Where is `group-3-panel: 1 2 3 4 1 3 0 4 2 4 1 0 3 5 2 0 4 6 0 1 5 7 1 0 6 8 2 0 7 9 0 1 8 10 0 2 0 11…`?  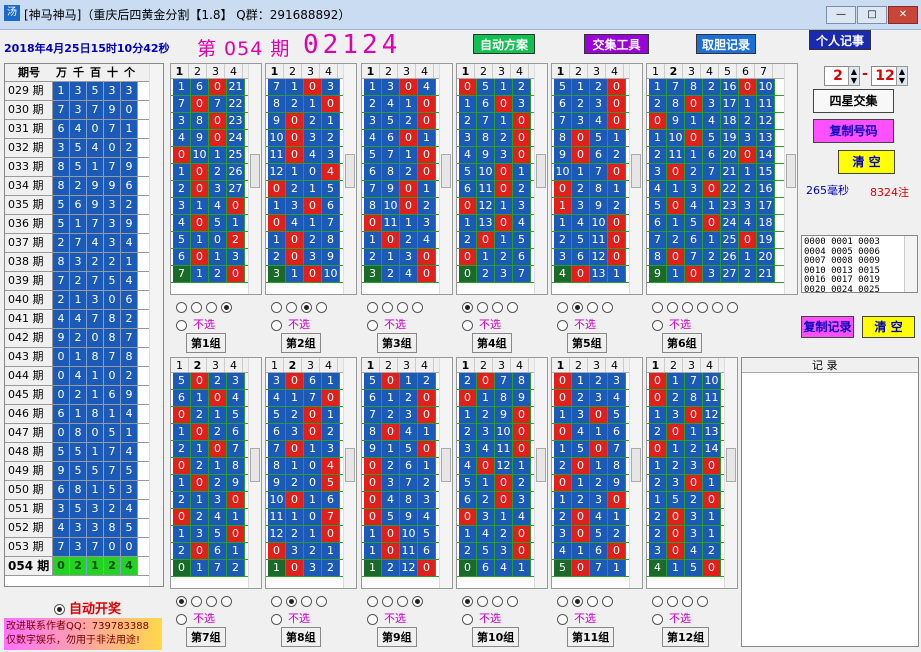 group-3-panel: 1 2 3 4 1 3 0 4 2 4 1 0 3 5 2 0 4 6 0 1 5 7 1 0 6 8 2 0 7 9 0 1 8 10 0 2 0 11… is located at coordinates (407, 179).